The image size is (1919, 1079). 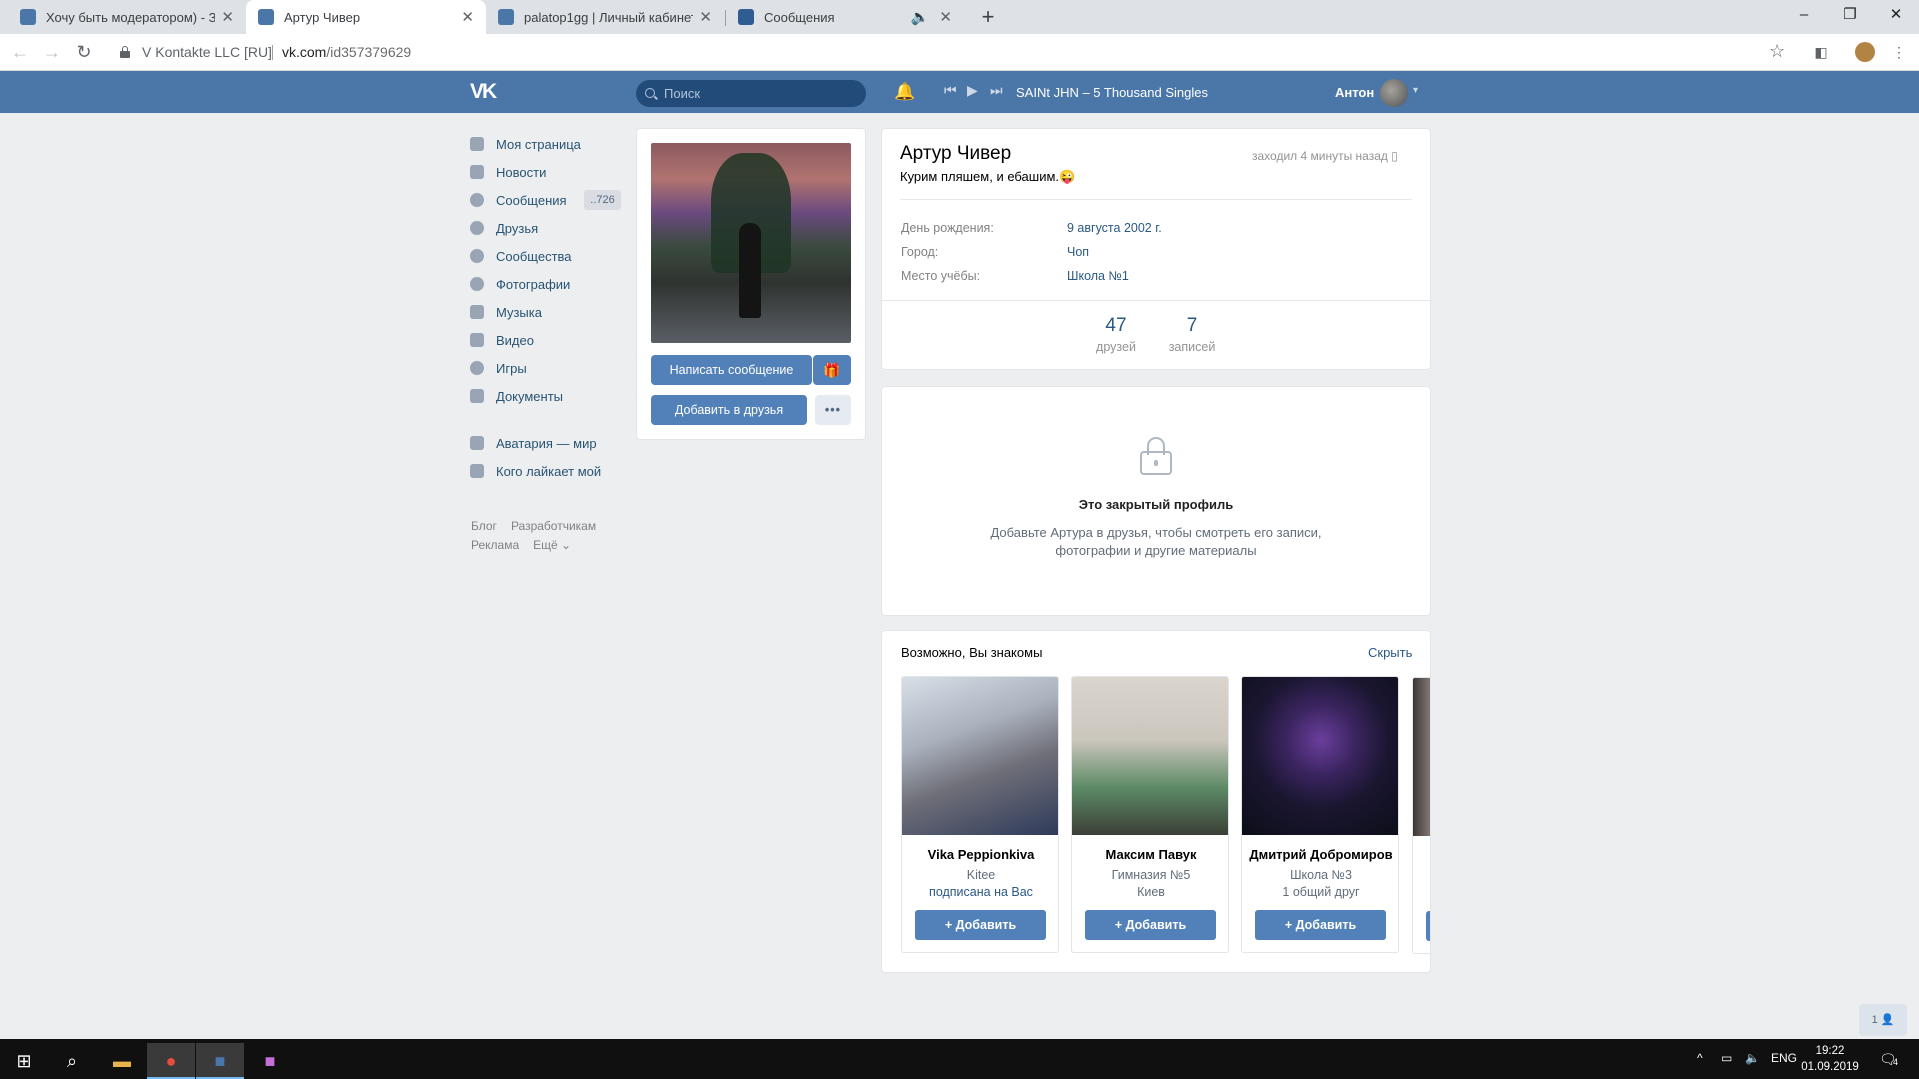 I want to click on profile-photo, so click(x=751, y=243).